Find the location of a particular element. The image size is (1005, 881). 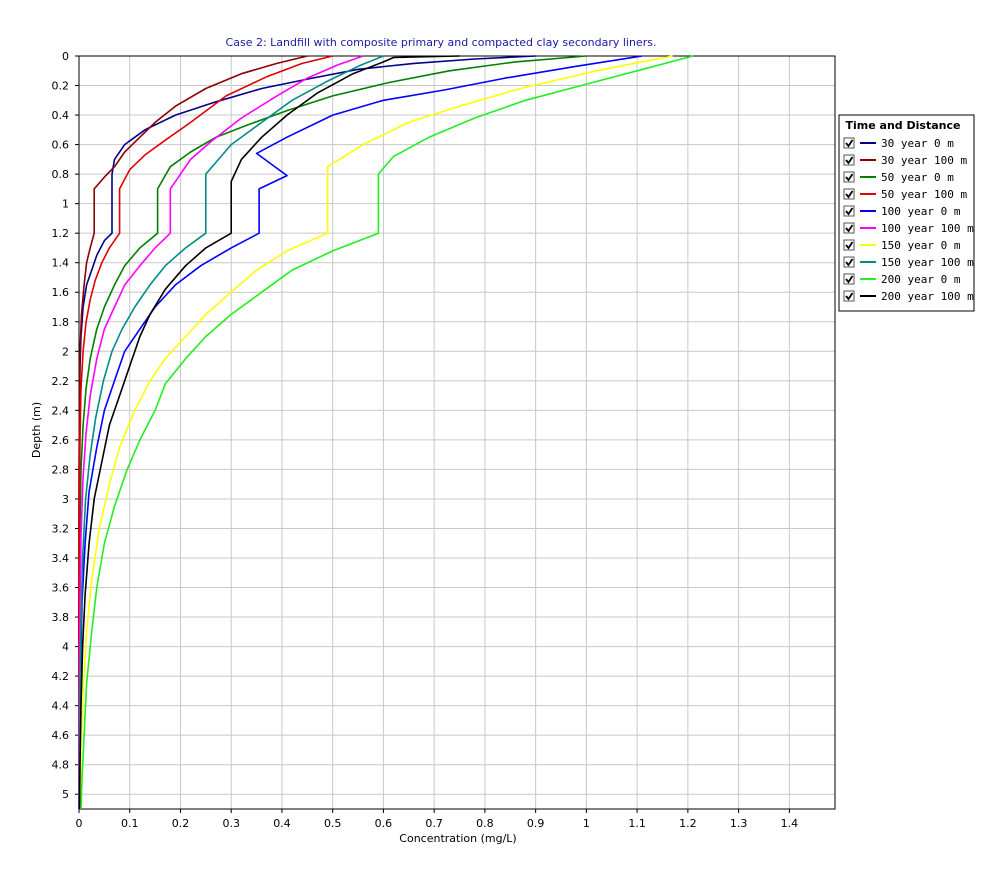

y-tick-label: 4 is located at coordinates (65, 647).